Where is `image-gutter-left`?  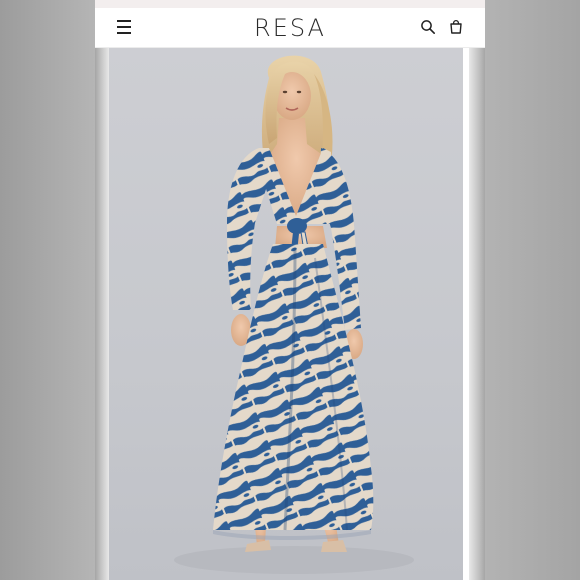 image-gutter-left is located at coordinates (102, 314).